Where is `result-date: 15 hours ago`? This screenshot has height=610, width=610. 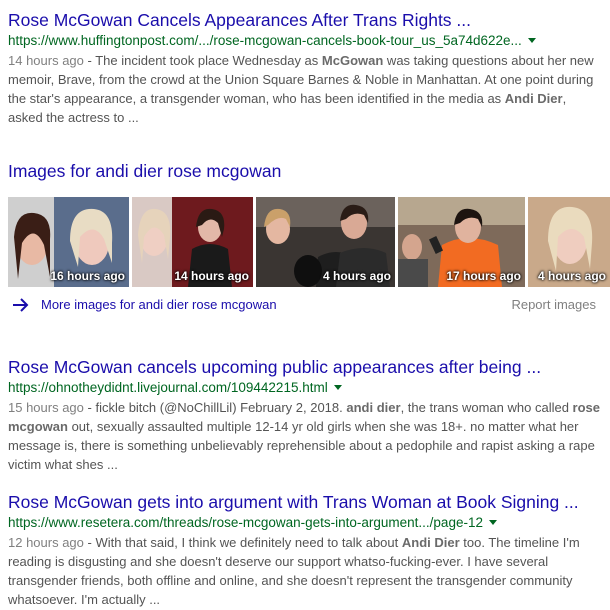 result-date: 15 hours ago is located at coordinates (46, 407).